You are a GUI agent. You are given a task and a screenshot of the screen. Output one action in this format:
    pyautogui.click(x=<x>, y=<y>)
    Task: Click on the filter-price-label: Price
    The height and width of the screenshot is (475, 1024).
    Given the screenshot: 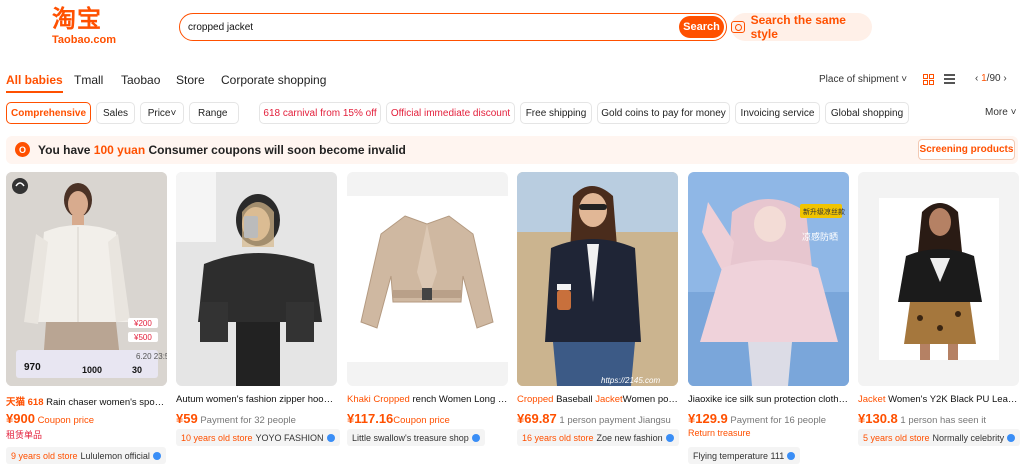 What is the action you would take?
    pyautogui.click(x=159, y=113)
    